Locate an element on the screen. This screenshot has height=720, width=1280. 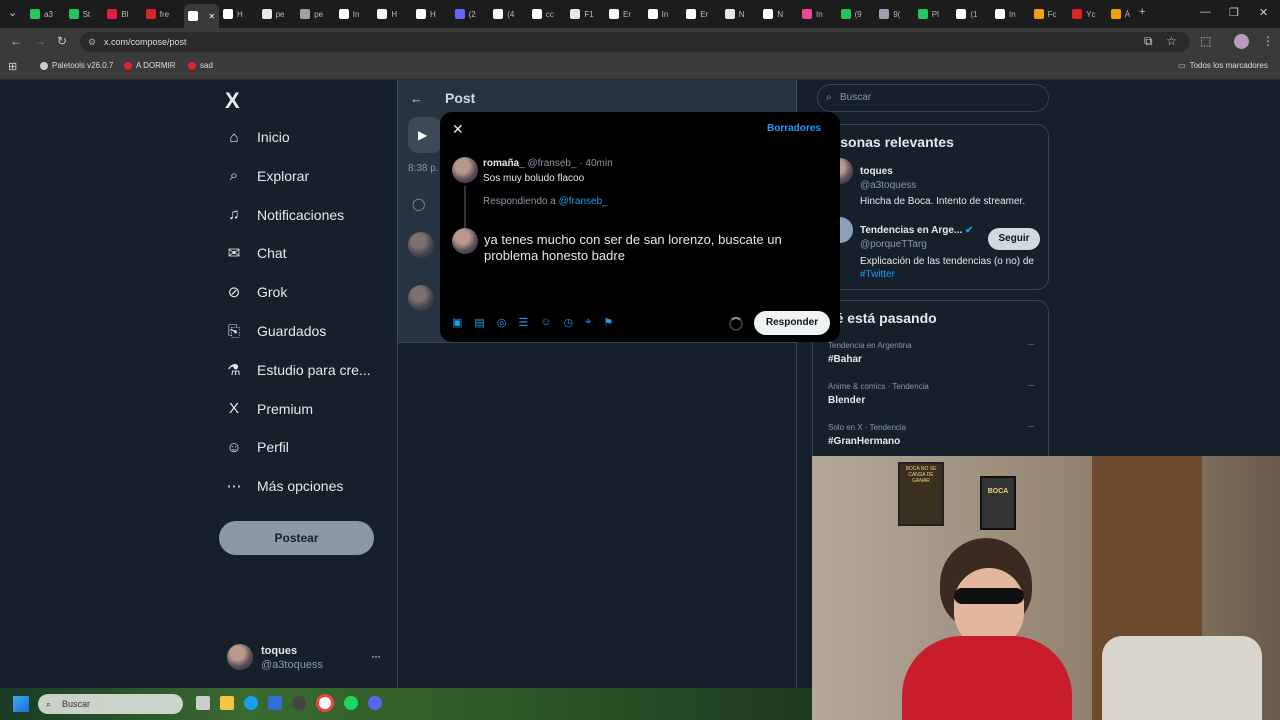
browser-tab: fre is located at coordinates (157, 14).